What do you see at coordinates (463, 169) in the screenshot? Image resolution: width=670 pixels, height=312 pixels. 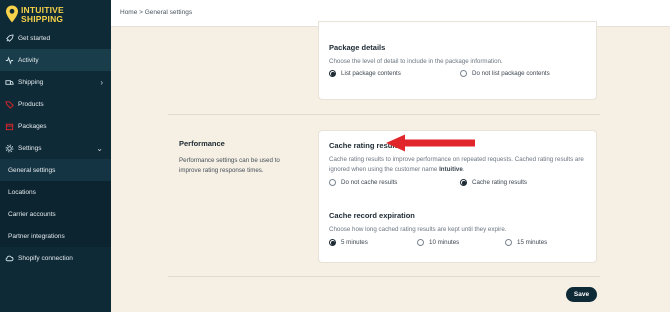 I see `cache-rating-description-end: .` at bounding box center [463, 169].